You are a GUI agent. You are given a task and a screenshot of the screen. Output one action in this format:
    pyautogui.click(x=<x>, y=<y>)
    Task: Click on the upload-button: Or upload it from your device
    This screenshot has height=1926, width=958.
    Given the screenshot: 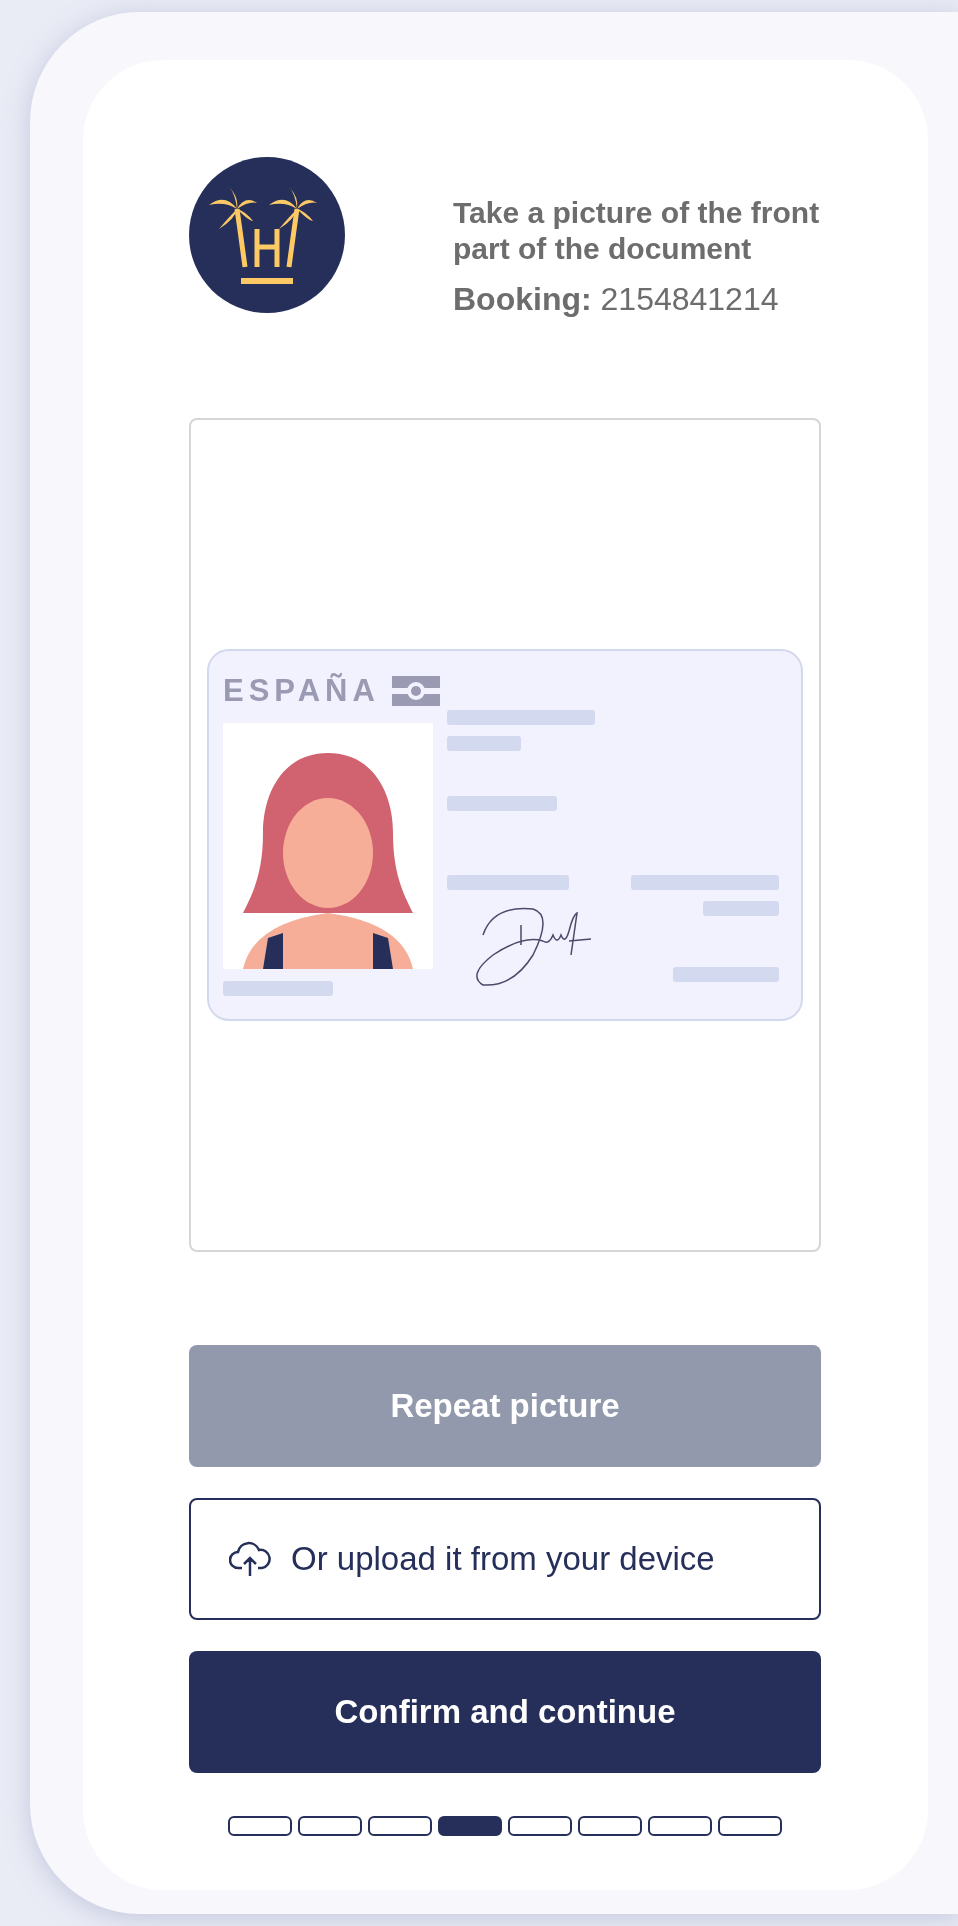 What is the action you would take?
    pyautogui.click(x=505, y=1559)
    